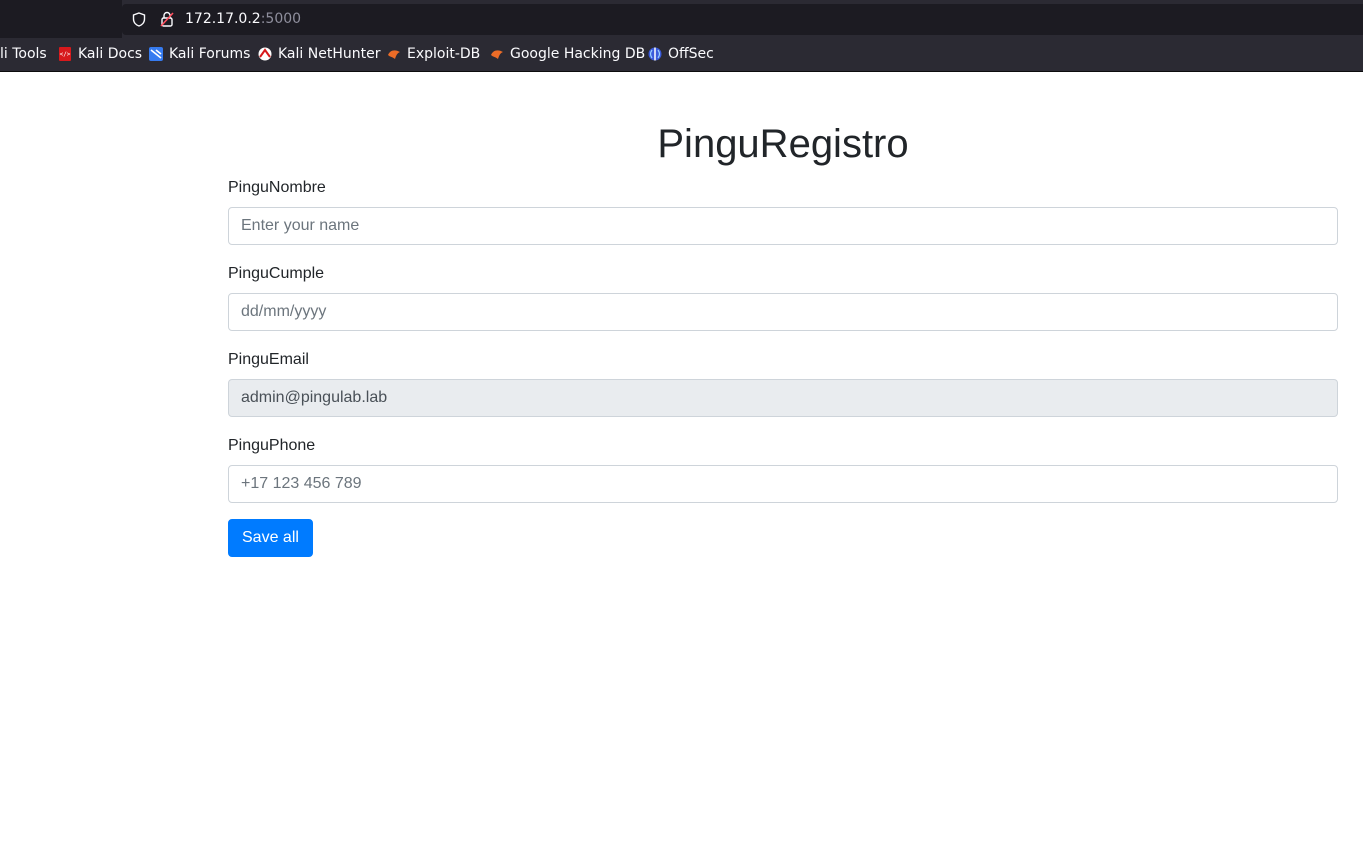  Describe the element at coordinates (742, 19) in the screenshot. I see `address-bar: 172.17.0.2:5000` at that location.